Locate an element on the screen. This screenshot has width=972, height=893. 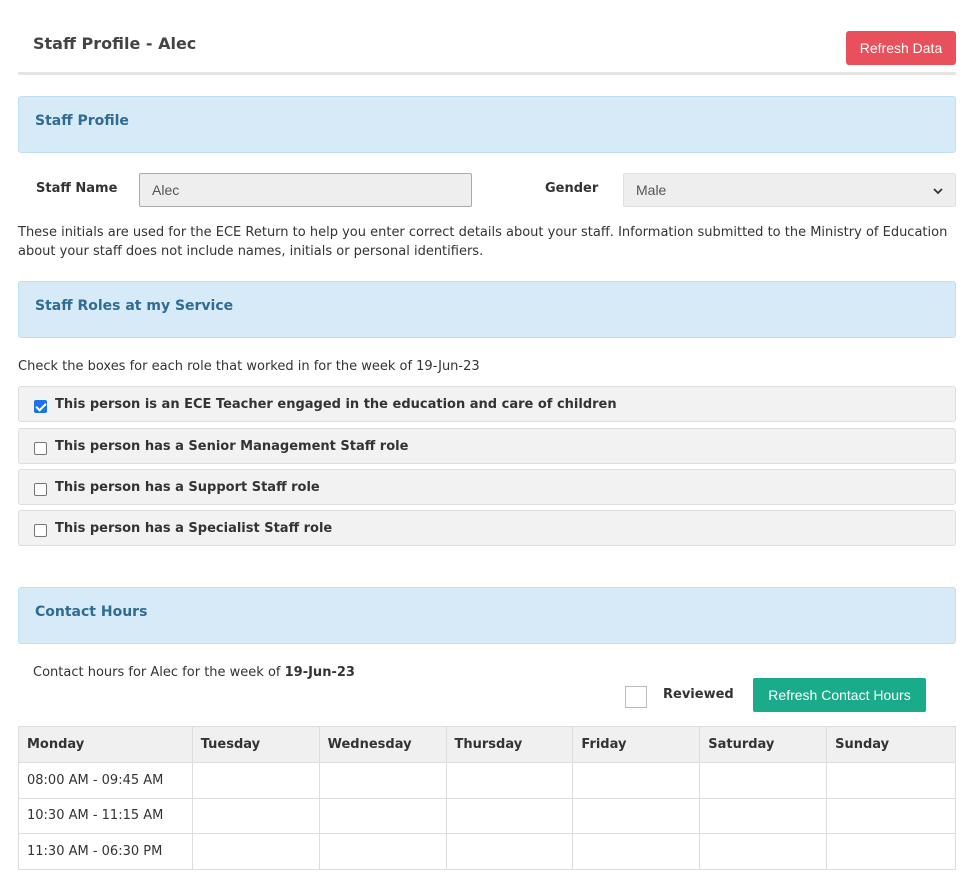
gender-select: Male is located at coordinates (789, 190).